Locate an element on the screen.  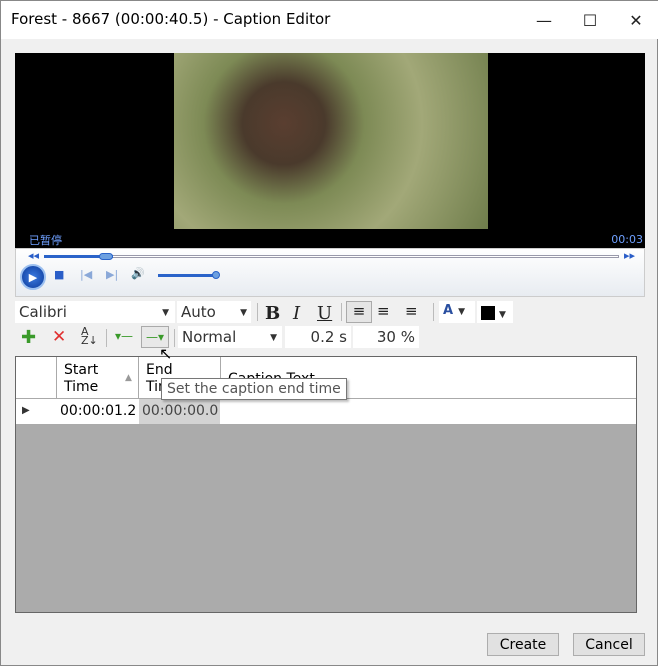
font-select: Calibri ▼ is located at coordinates (95, 312).